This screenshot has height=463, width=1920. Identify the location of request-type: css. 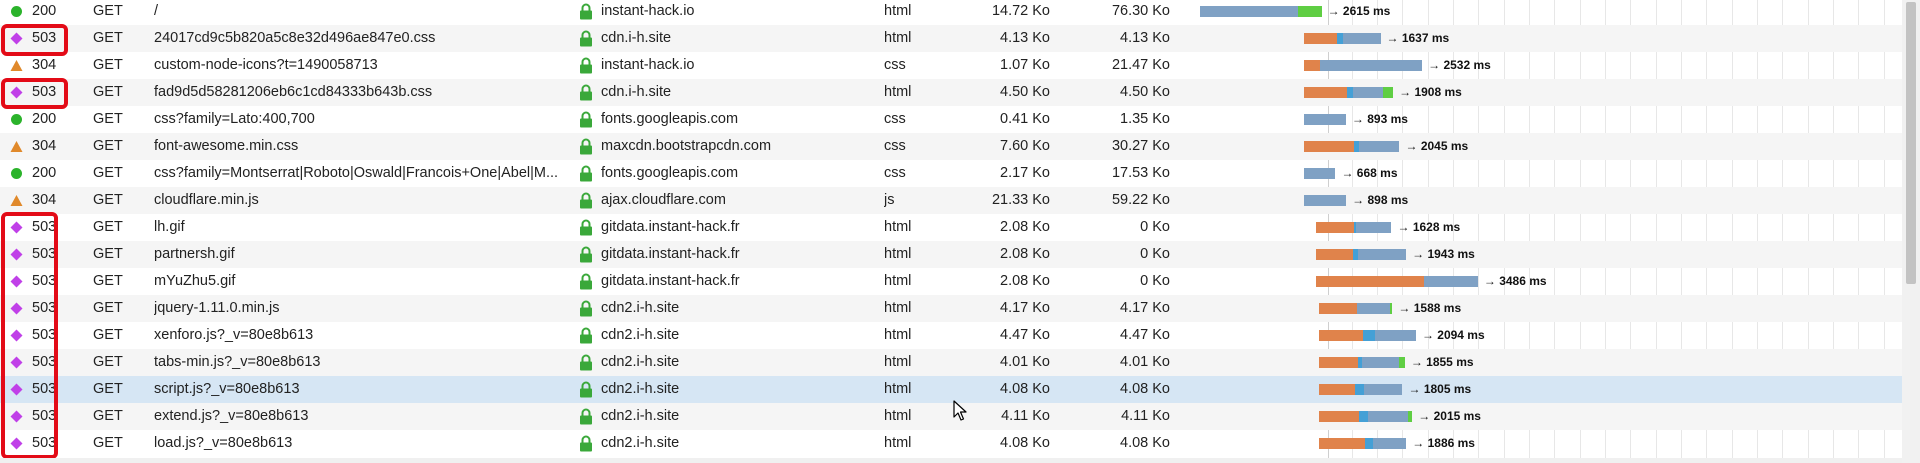
(895, 65).